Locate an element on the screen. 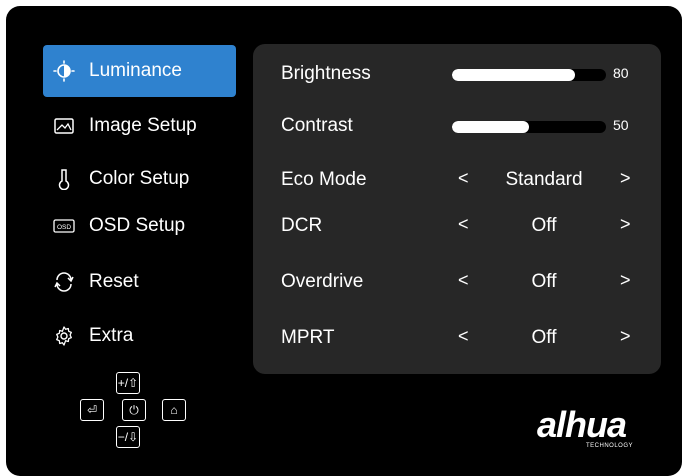 This screenshot has width=684, height=476. setting-row-brightness: Brightness 80 is located at coordinates (457, 74).